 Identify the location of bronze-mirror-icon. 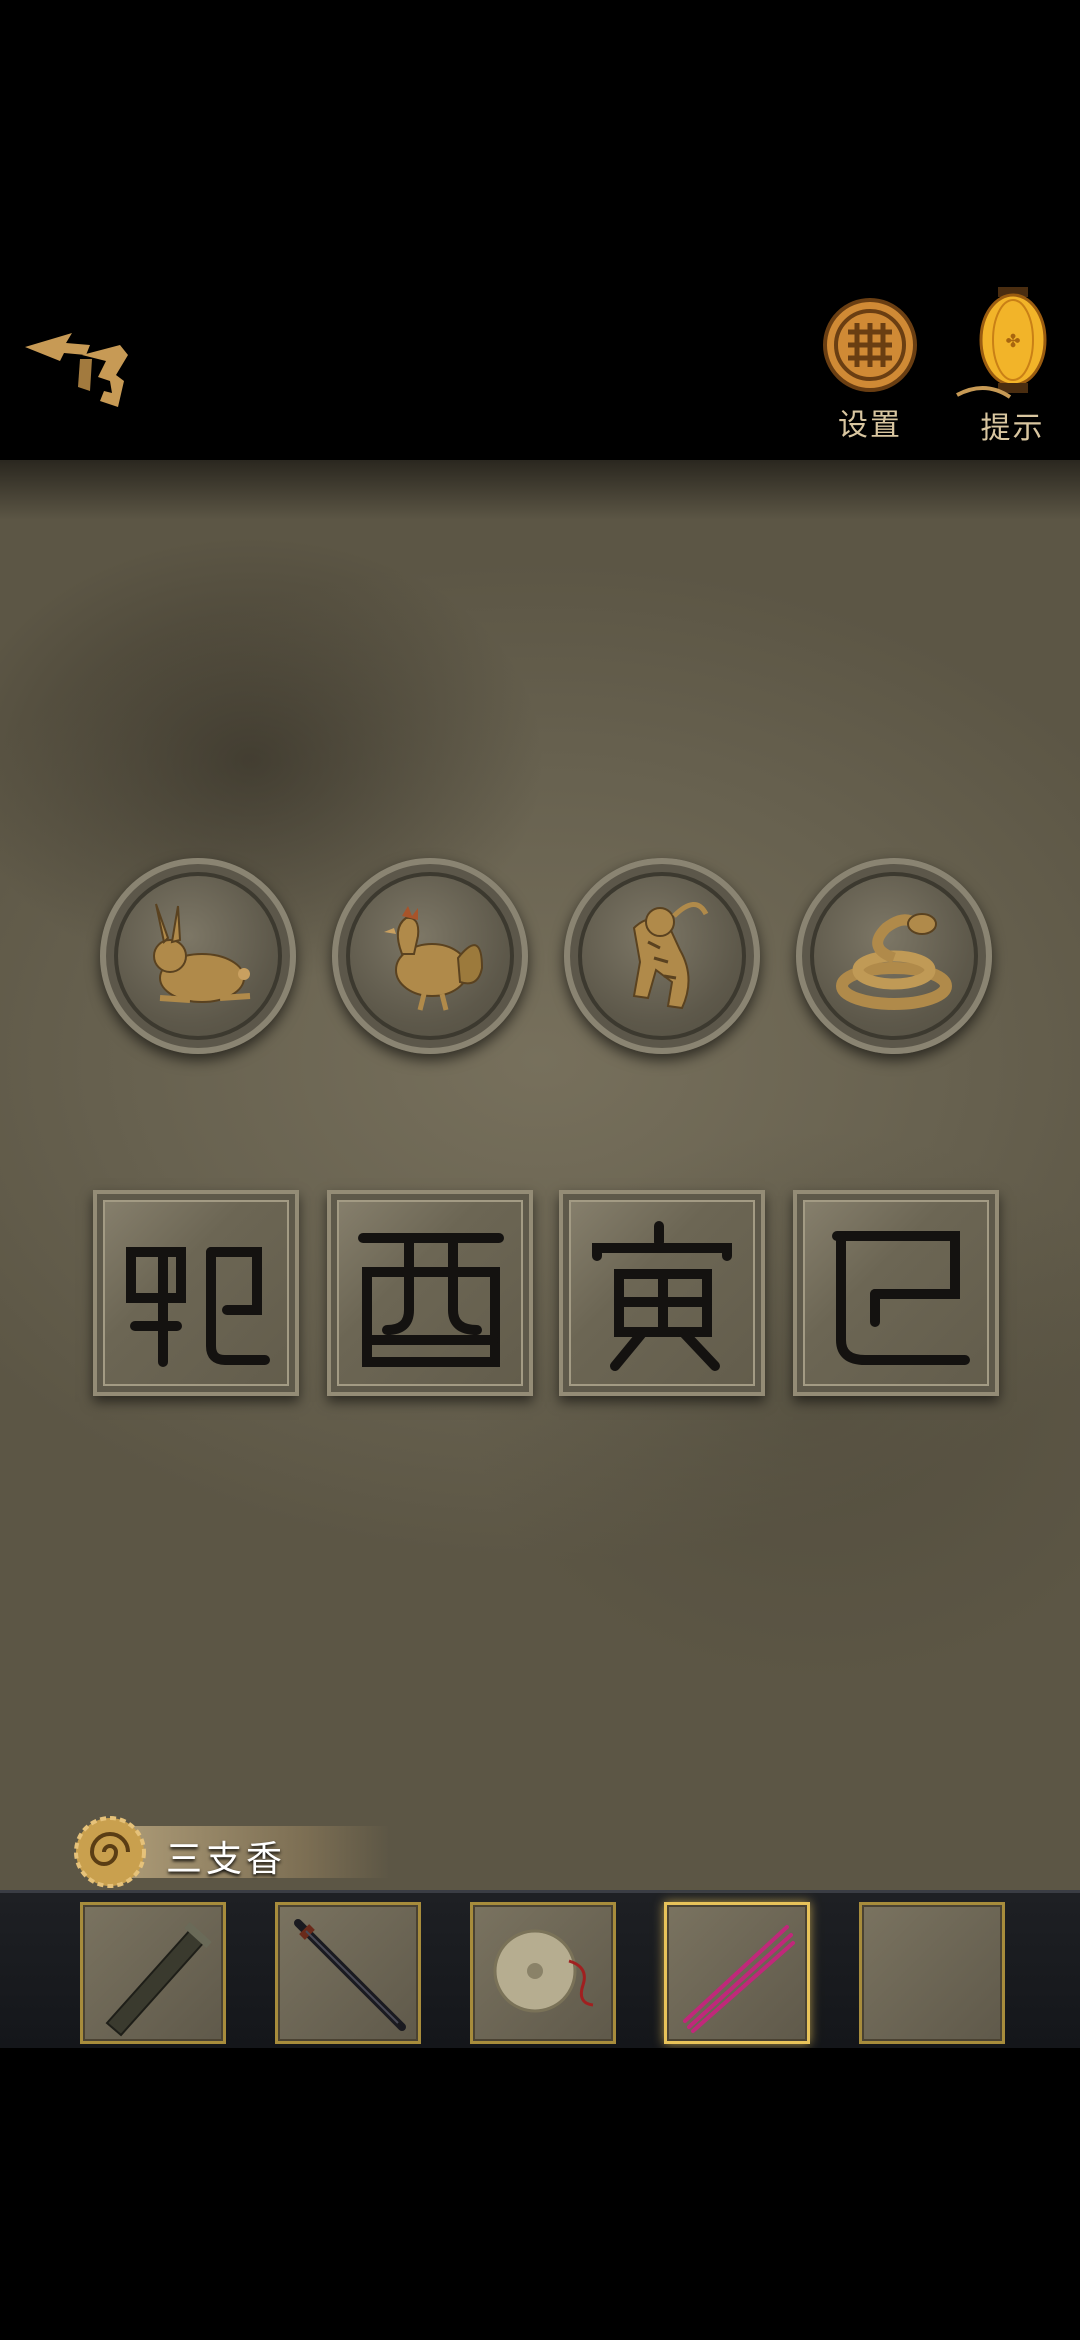
(543, 1971).